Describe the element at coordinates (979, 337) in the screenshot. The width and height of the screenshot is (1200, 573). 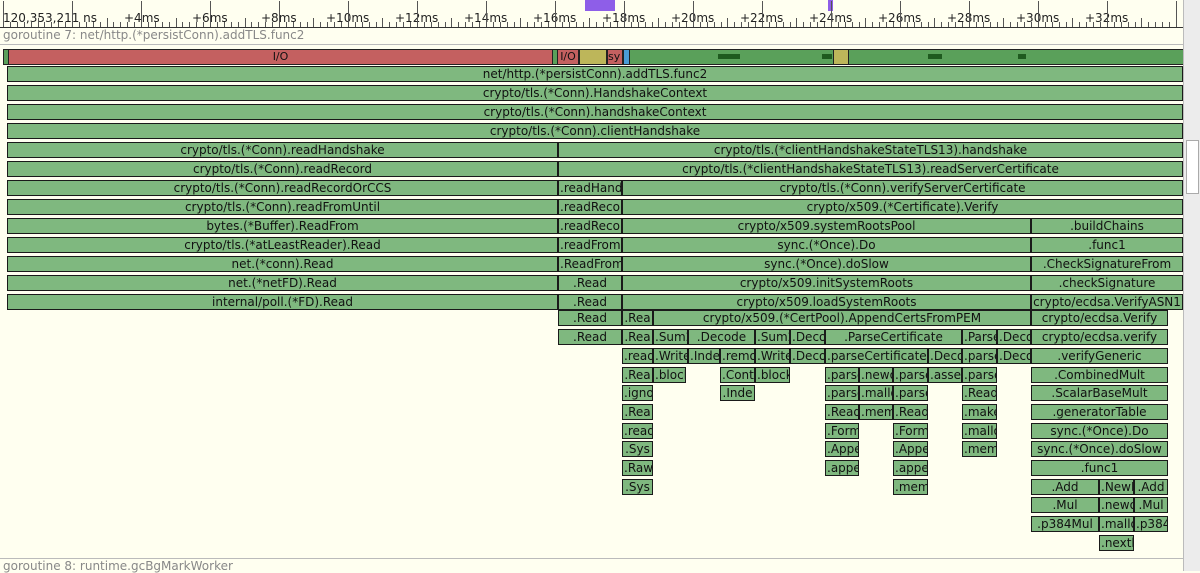
I see `span-parse: .Parse` at that location.